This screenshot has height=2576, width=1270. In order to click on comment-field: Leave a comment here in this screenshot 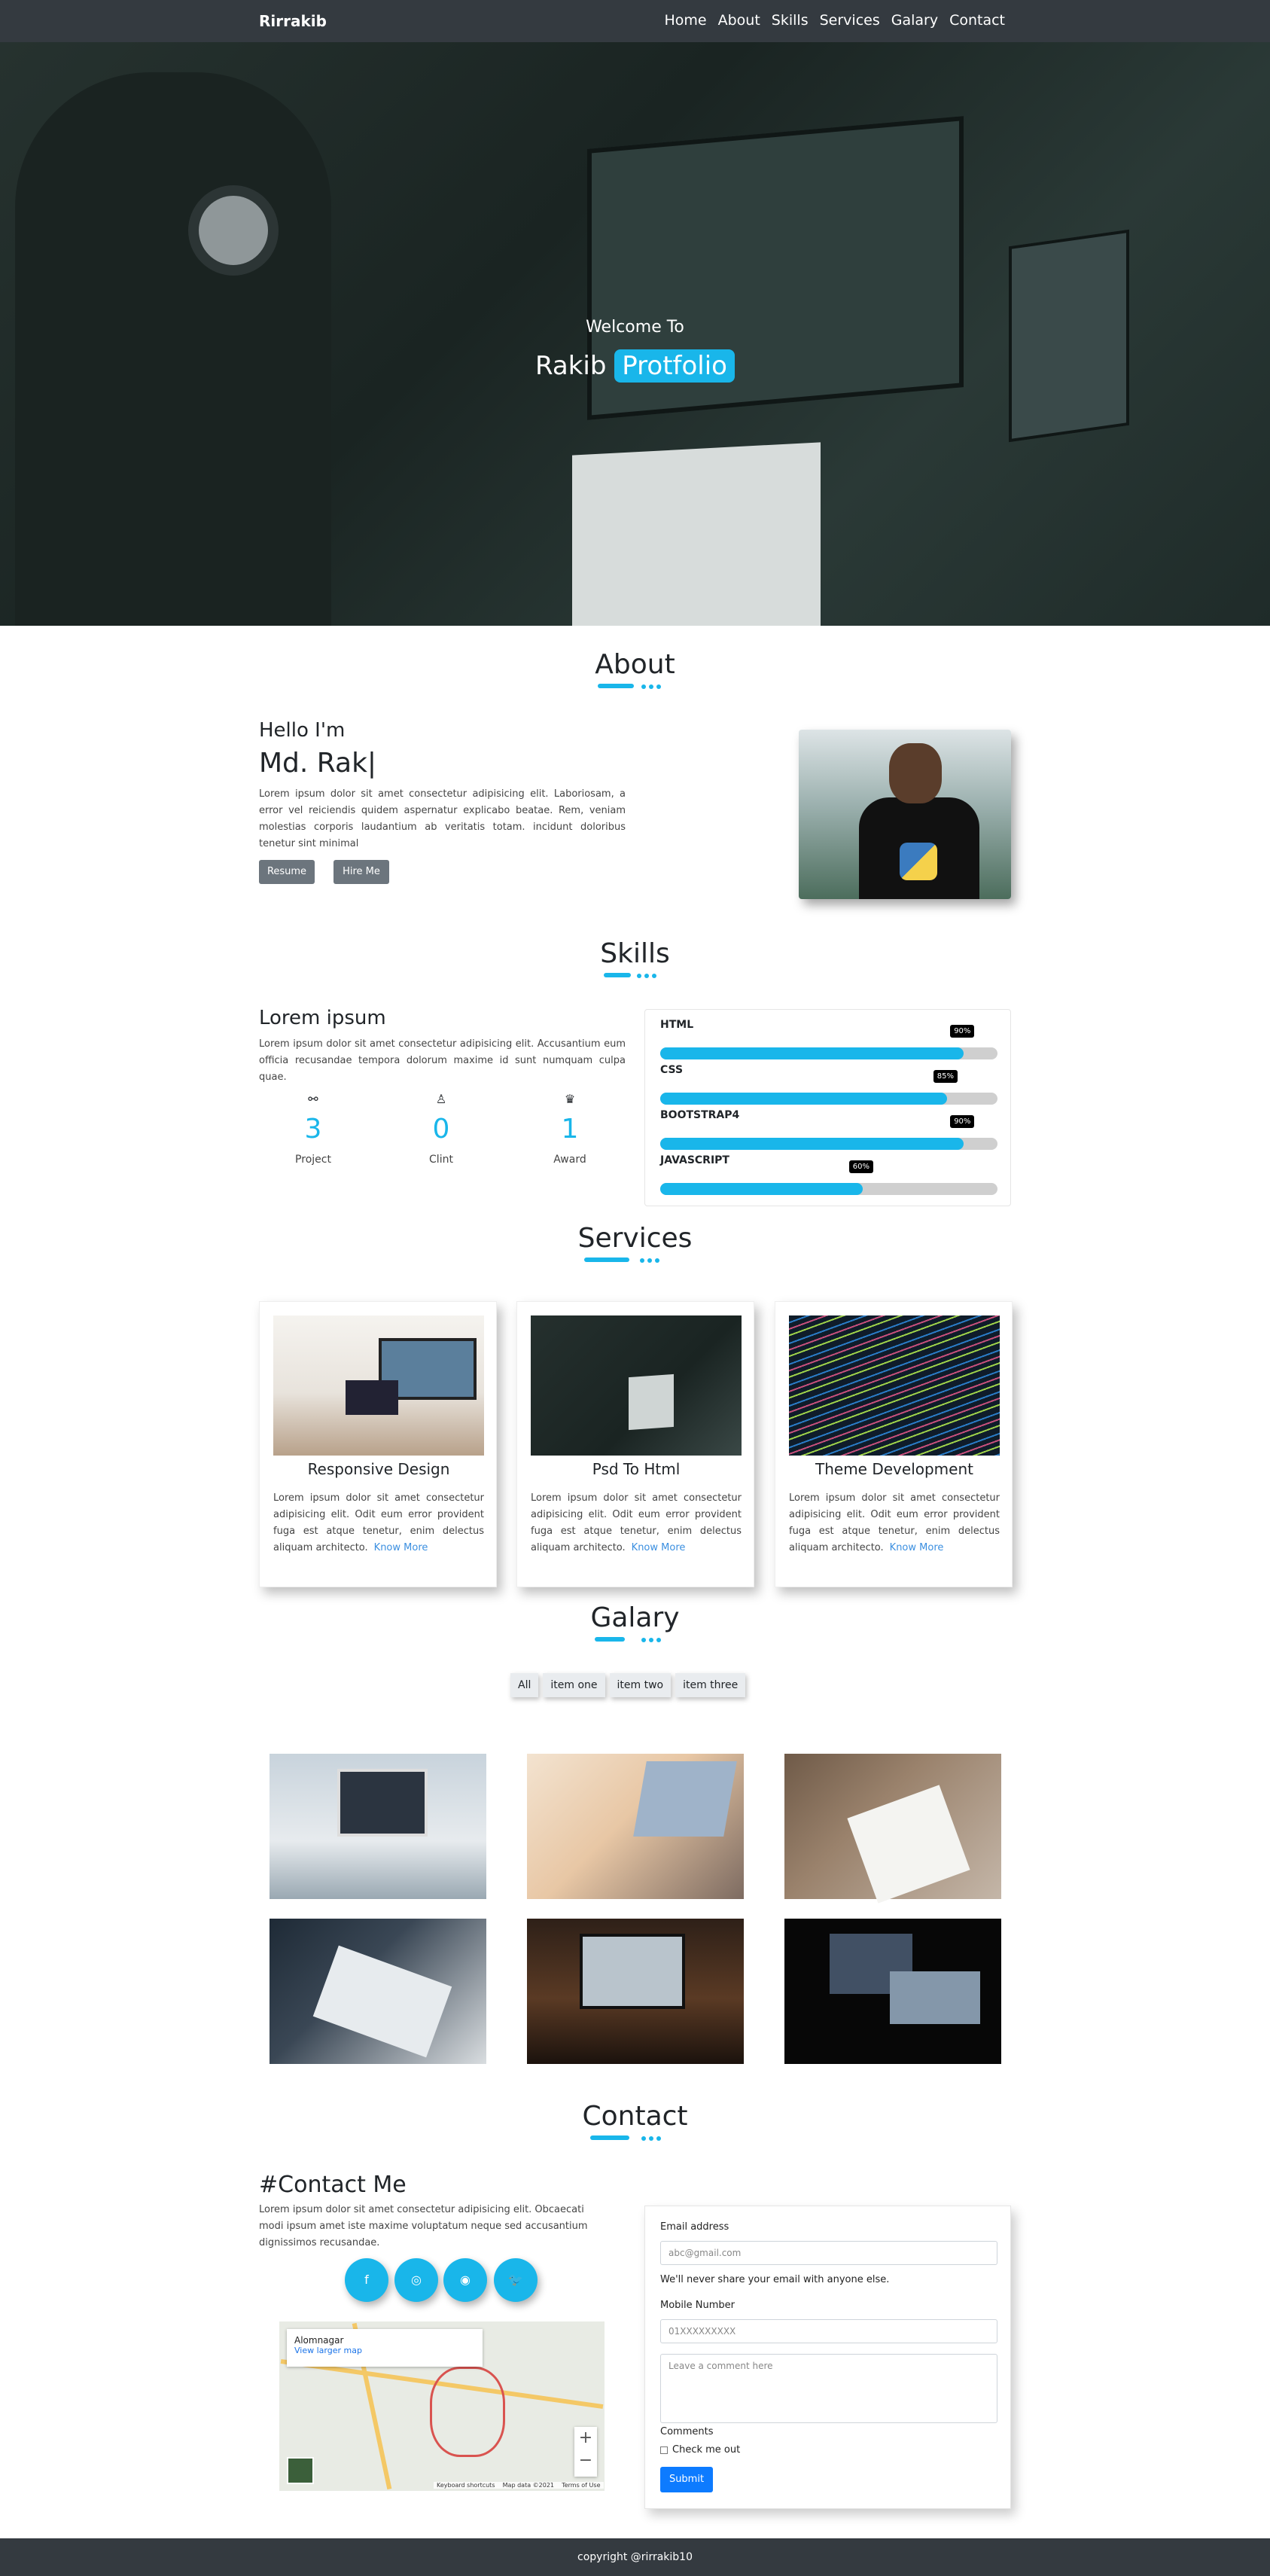, I will do `click(828, 2388)`.